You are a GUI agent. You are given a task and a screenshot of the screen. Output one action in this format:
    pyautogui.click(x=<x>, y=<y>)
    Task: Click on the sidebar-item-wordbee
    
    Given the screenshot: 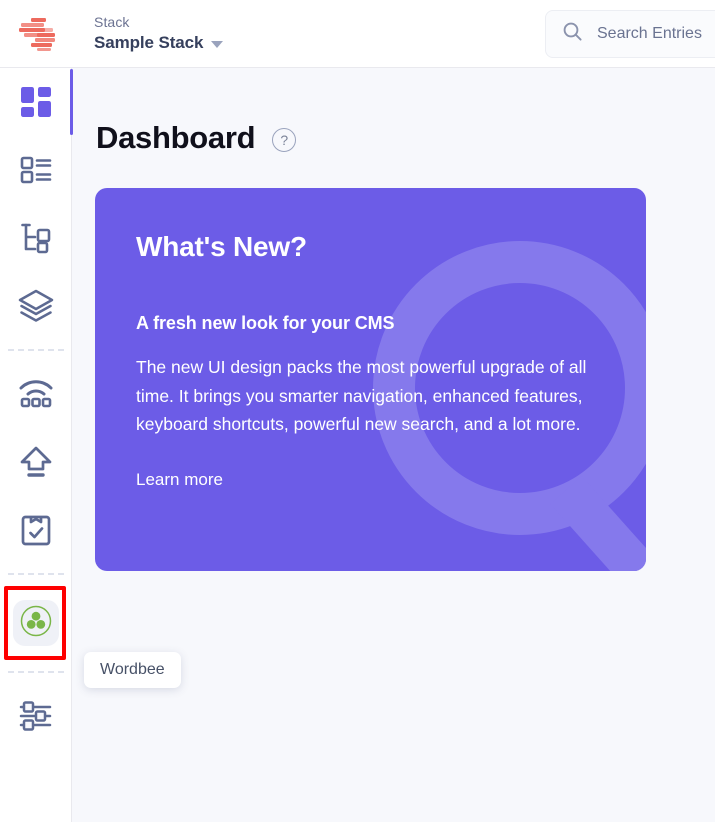 What is the action you would take?
    pyautogui.click(x=36, y=623)
    